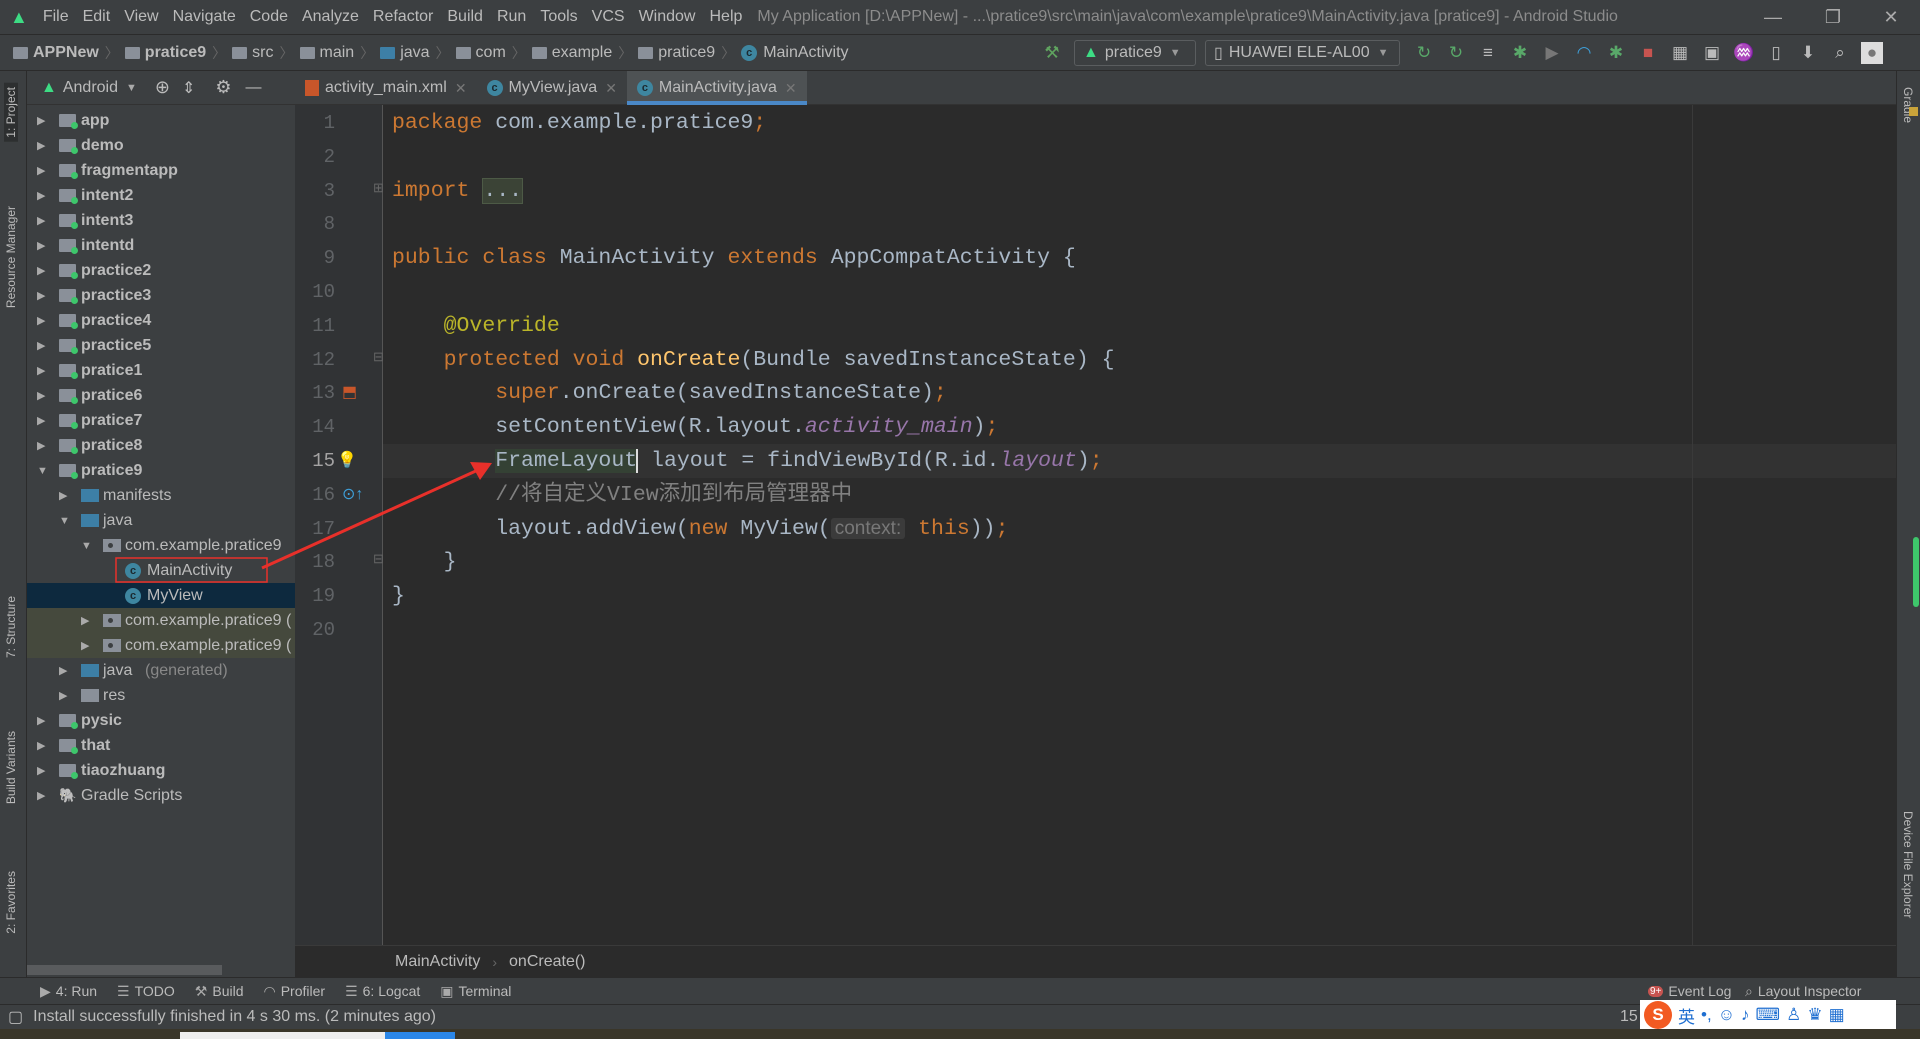  What do you see at coordinates (465, 17) in the screenshot?
I see `menu-build: Build` at bounding box center [465, 17].